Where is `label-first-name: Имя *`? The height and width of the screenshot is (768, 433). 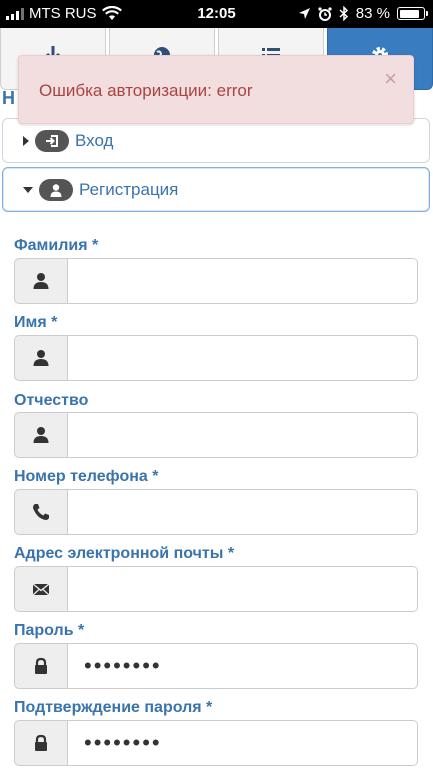
label-first-name: Имя * is located at coordinates (36, 322).